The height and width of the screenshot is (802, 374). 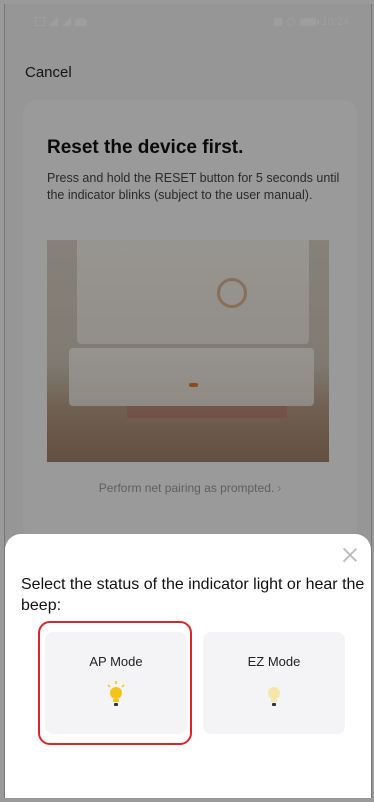 I want to click on bulb-blinking-icon, so click(x=116, y=693).